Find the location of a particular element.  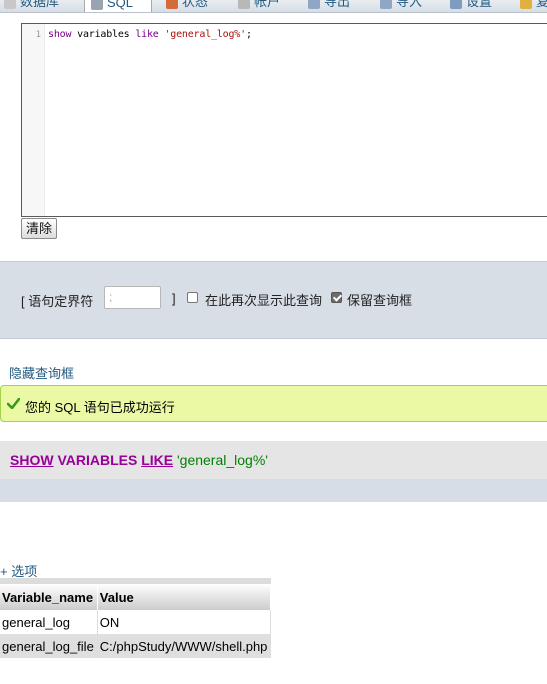

replication-icon is located at coordinates (526, 4).